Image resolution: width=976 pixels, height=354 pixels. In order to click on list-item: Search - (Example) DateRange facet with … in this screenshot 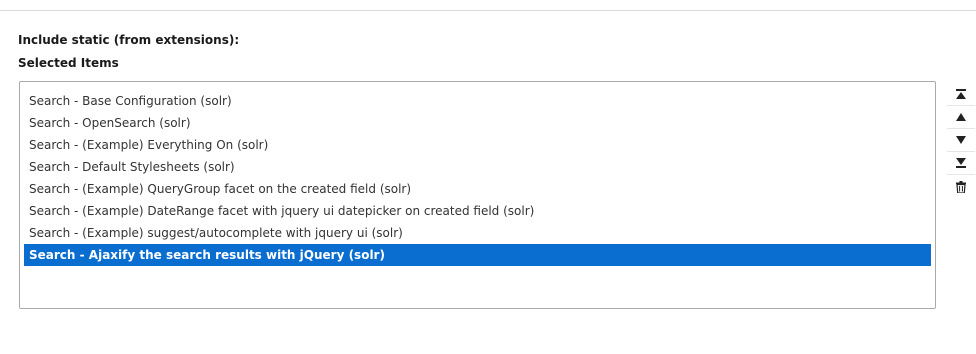, I will do `click(477, 211)`.